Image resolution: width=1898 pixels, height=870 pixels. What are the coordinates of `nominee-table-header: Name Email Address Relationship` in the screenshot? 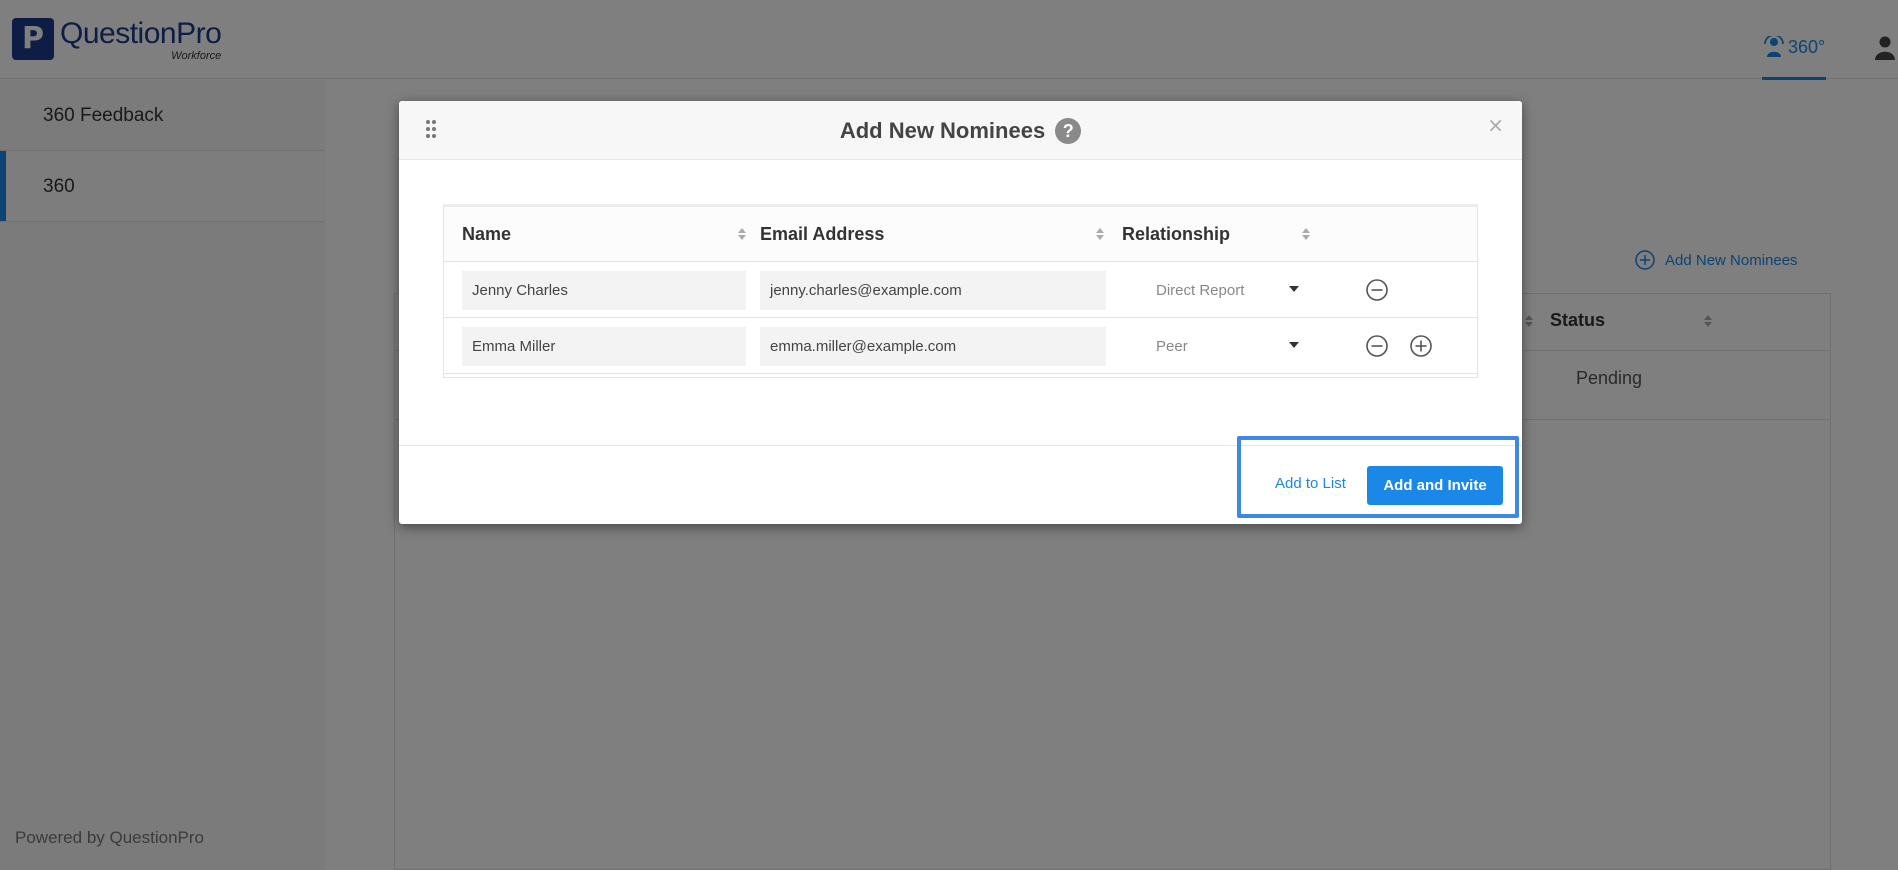 It's located at (960, 234).